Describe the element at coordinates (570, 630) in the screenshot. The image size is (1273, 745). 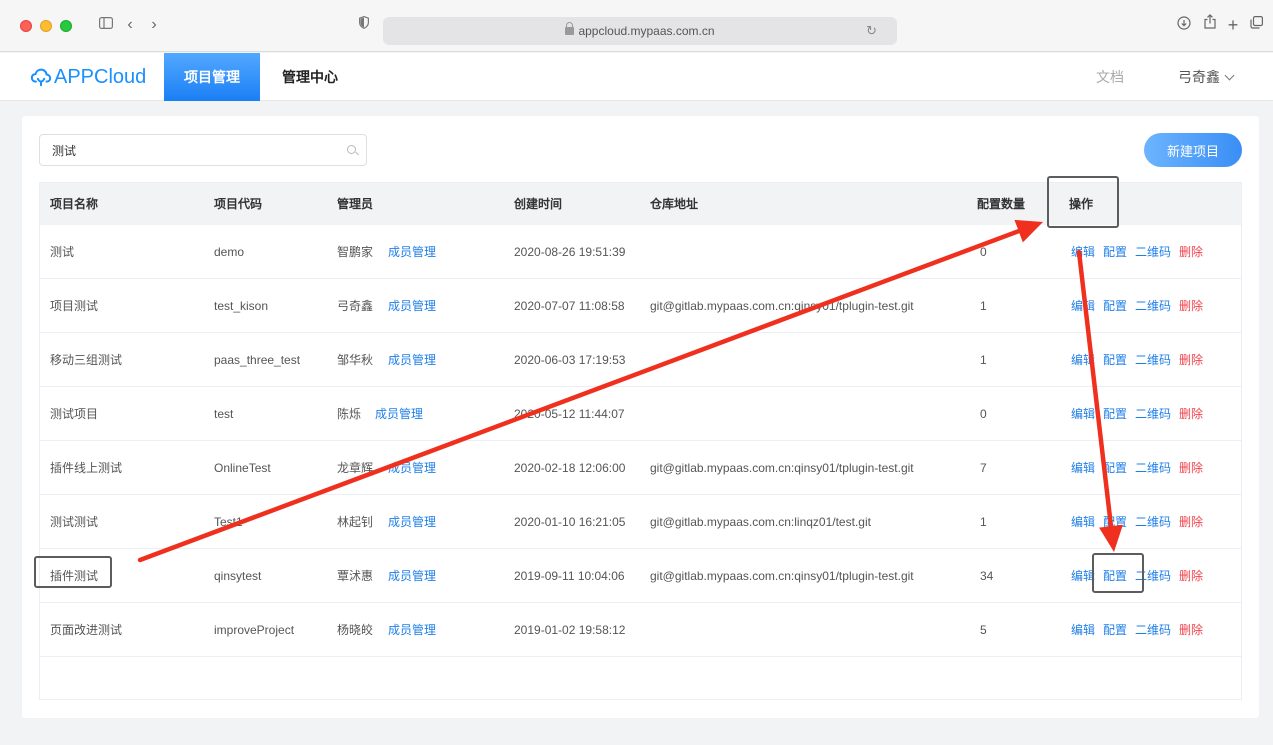
I see `cell-created: 2019-01-02 19:58:12` at that location.